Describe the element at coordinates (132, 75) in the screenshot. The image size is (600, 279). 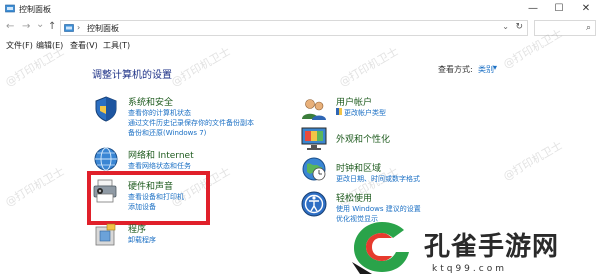
I see `page-title: 调整计算机的设置` at that location.